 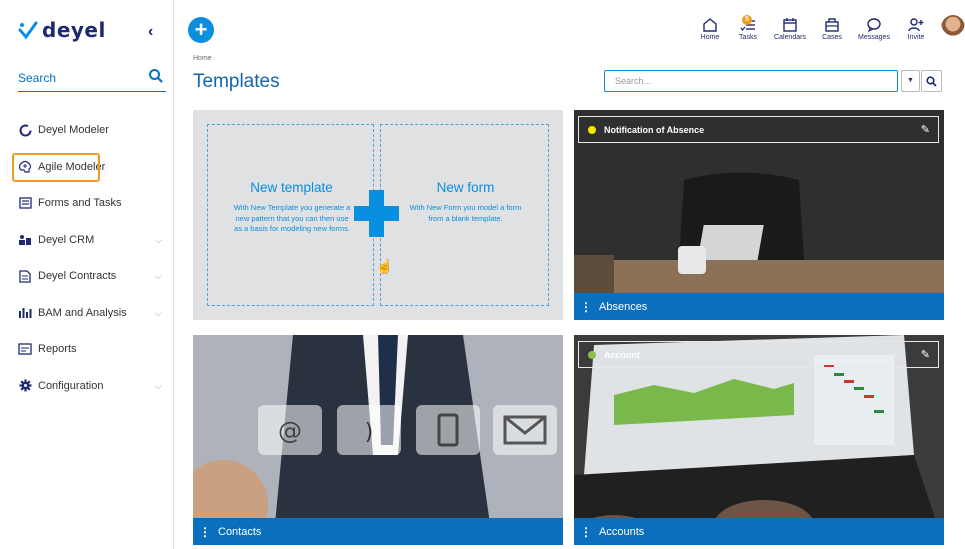 What do you see at coordinates (25, 203) in the screenshot?
I see `form-icon` at bounding box center [25, 203].